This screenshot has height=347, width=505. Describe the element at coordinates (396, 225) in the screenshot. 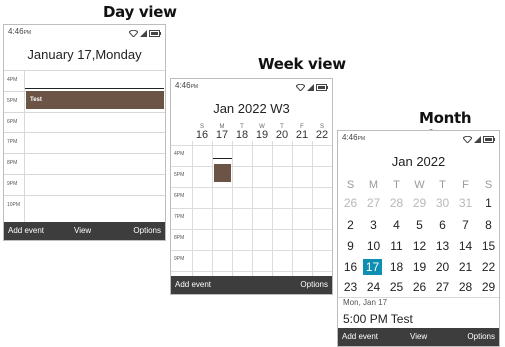

I see `calendar-day: 4` at that location.